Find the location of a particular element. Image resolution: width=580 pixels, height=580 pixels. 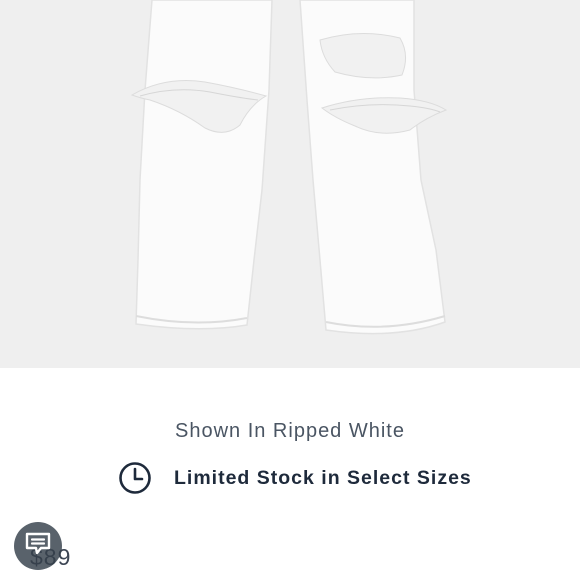

chat-bubble-icon is located at coordinates (38, 546).